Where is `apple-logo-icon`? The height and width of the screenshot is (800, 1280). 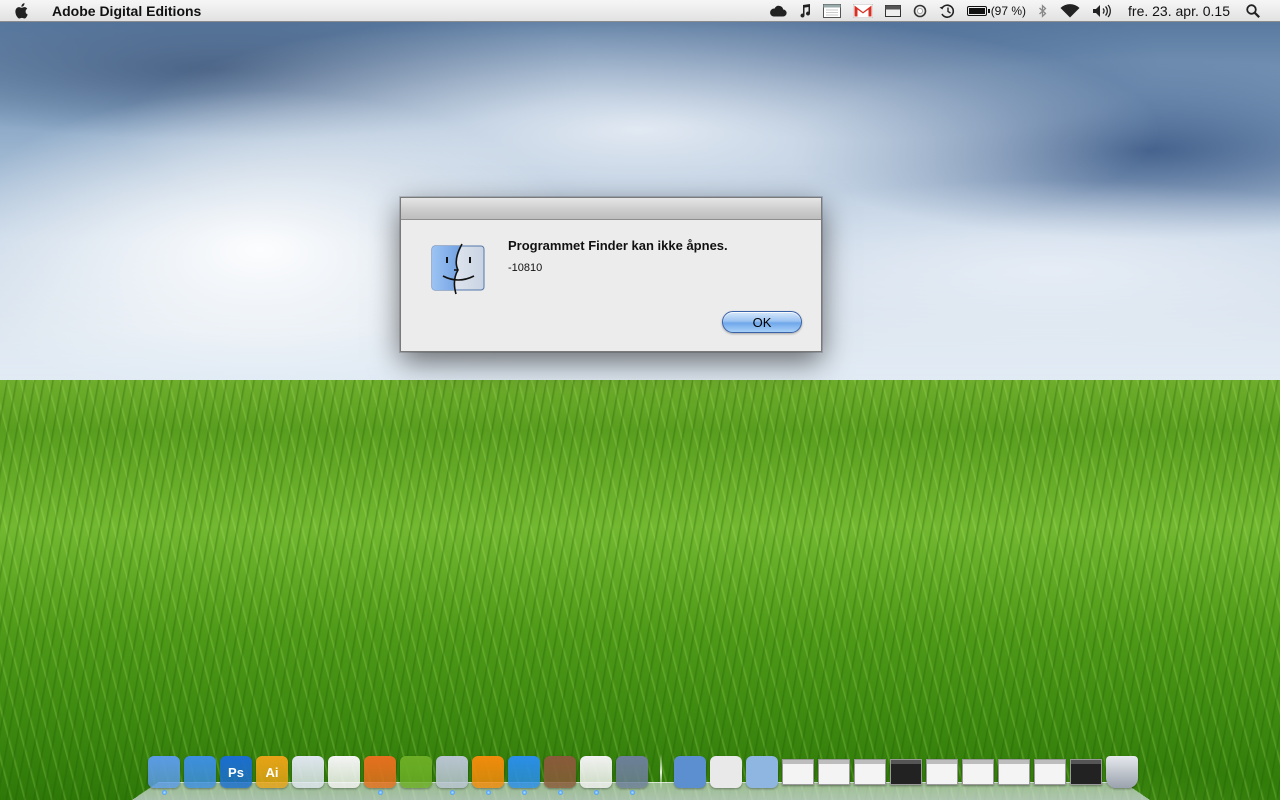 apple-logo-icon is located at coordinates (21, 10).